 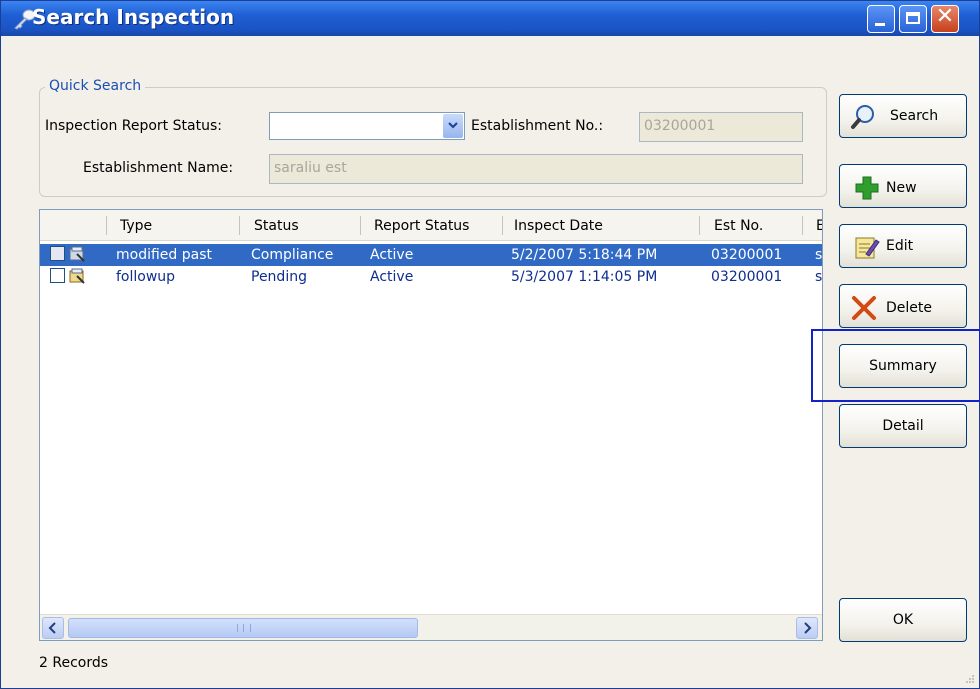 I want to click on report-status-label: Inspection Report Status:, so click(x=133, y=126).